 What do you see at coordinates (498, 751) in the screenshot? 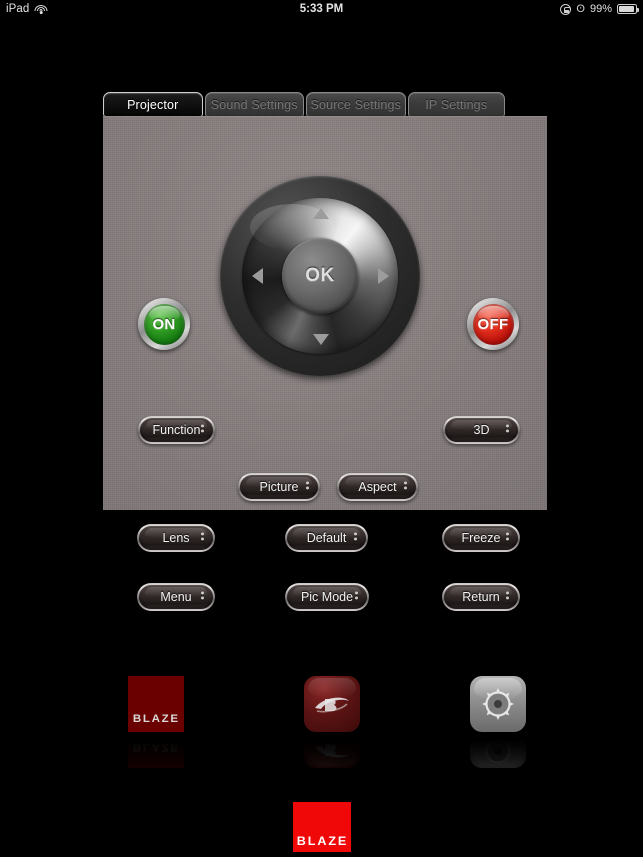
I see `settings-app-icon-reflection` at bounding box center [498, 751].